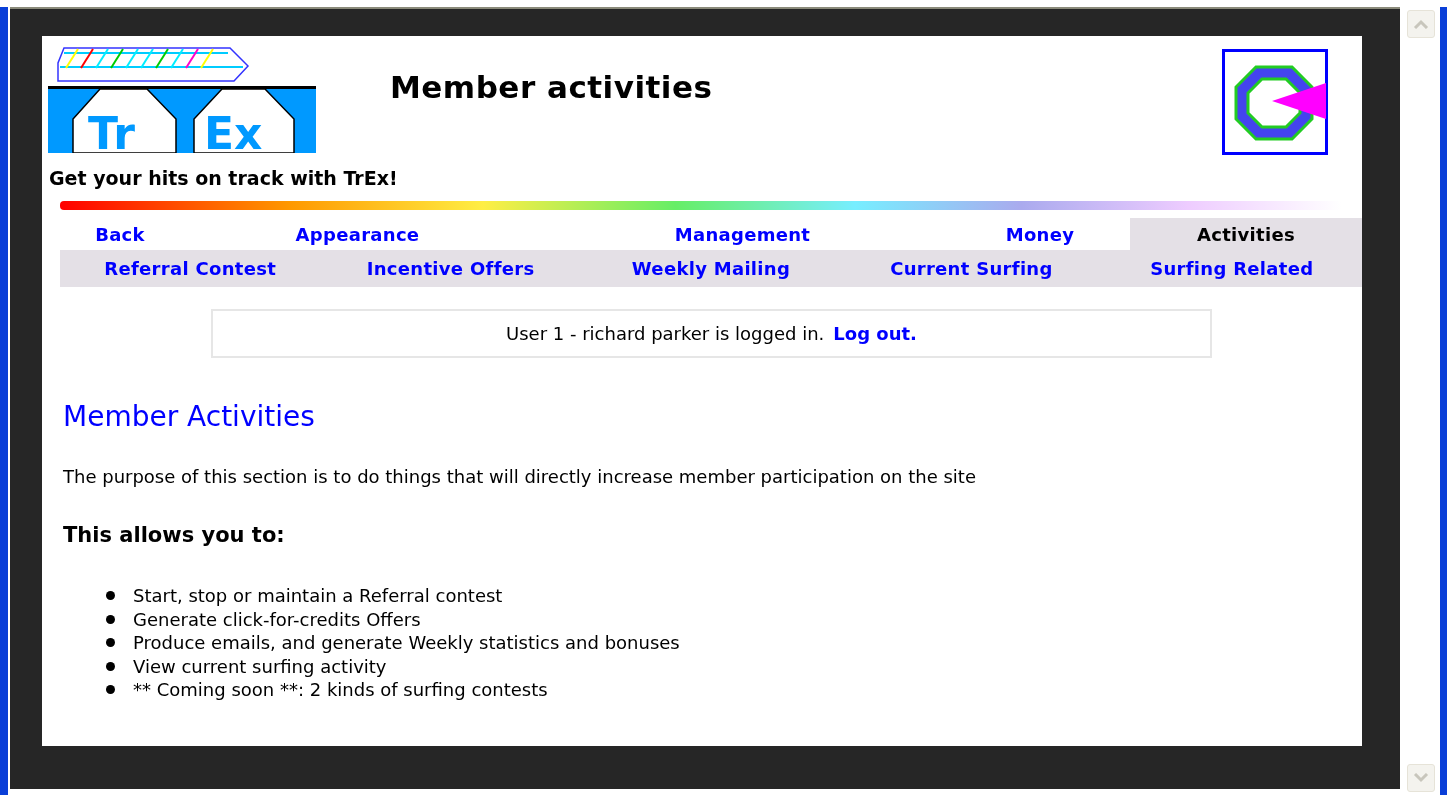  What do you see at coordinates (450, 268) in the screenshot?
I see `subnav-link: Incentive Offers` at bounding box center [450, 268].